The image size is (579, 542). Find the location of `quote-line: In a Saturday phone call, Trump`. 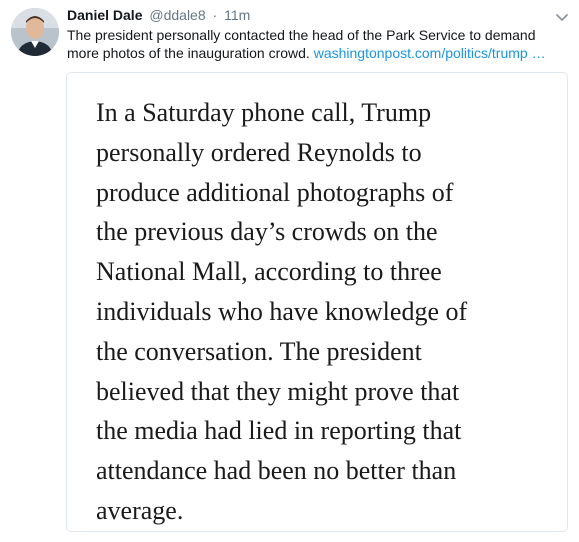

quote-line: In a Saturday phone call, Trump is located at coordinates (264, 112).